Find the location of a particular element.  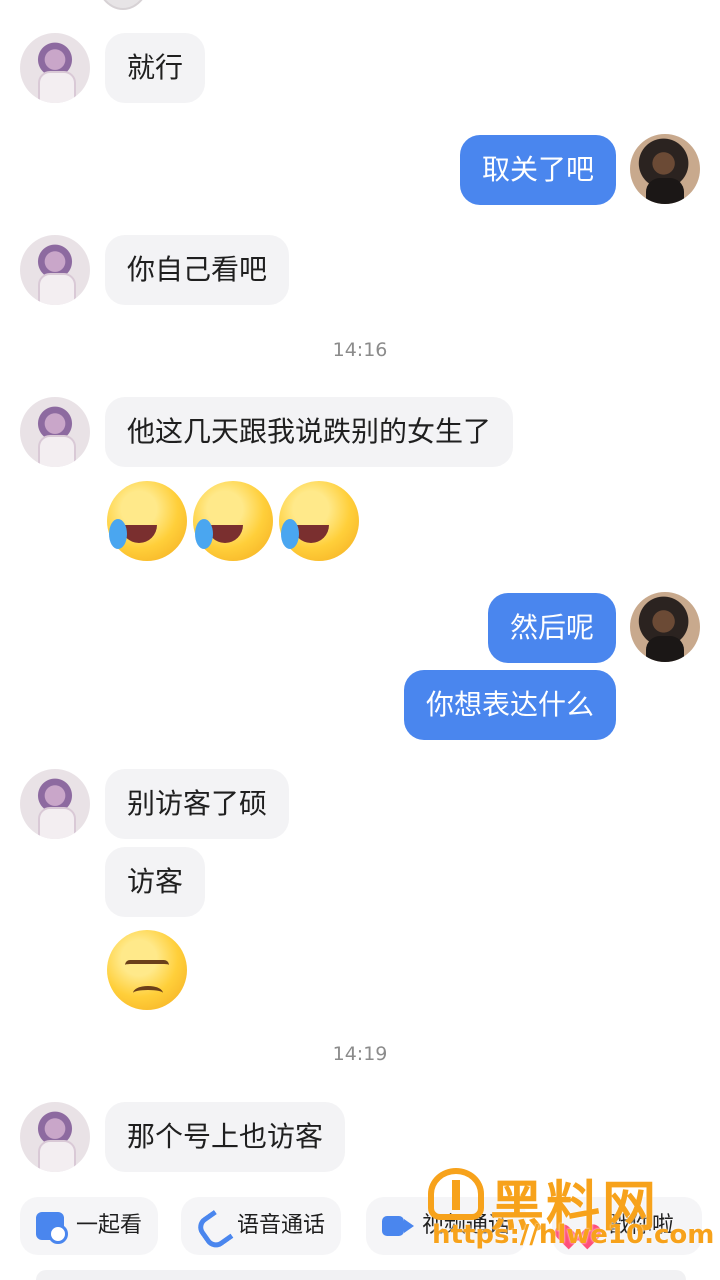

voice-call-label: 语音通话 is located at coordinates (281, 1225).